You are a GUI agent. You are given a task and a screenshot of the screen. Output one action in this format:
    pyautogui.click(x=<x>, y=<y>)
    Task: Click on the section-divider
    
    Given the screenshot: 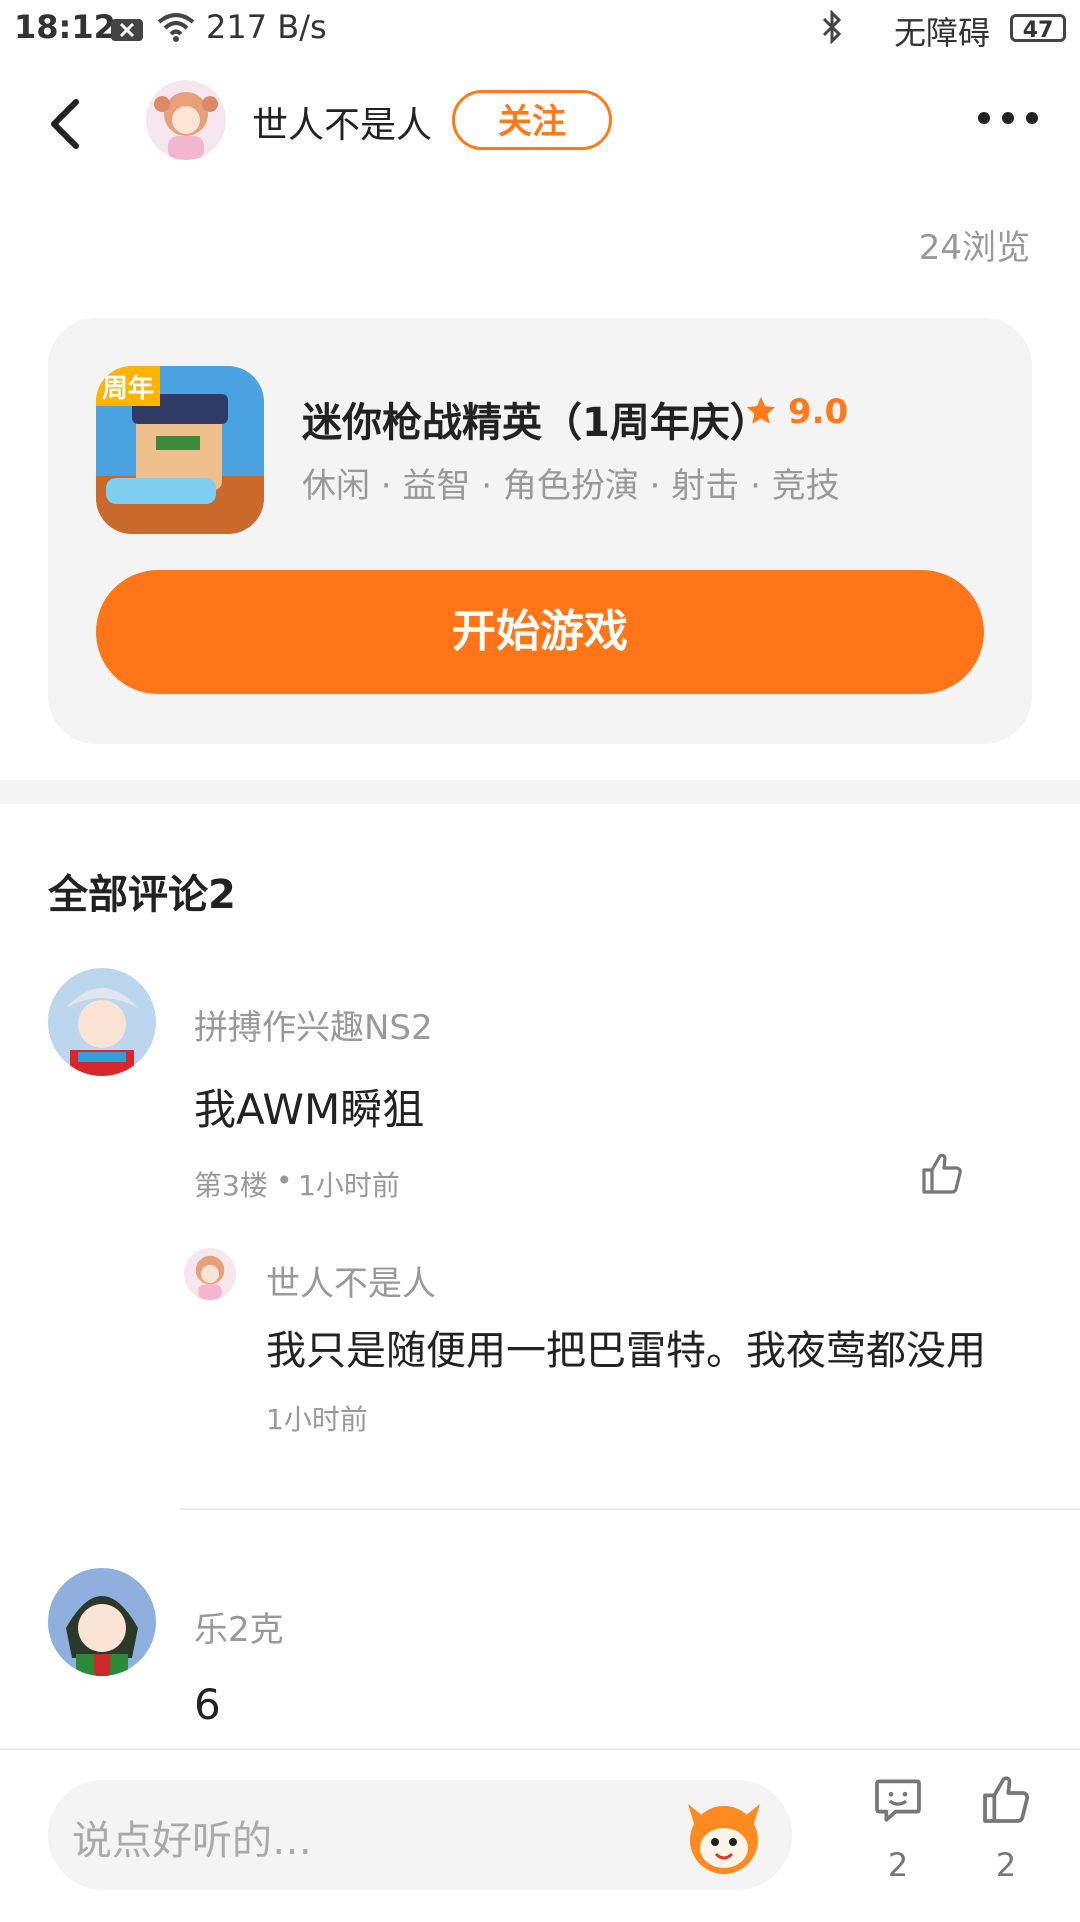 What is the action you would take?
    pyautogui.click(x=540, y=792)
    